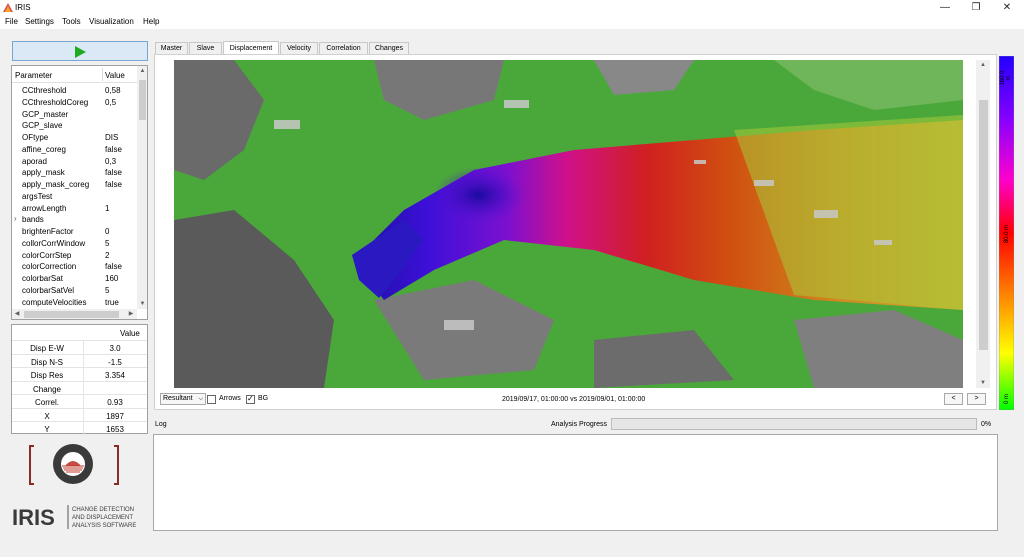 The image size is (1024, 557). Describe the element at coordinates (74, 90) in the screenshot. I see `parameter-row: CCthreshold 0,58` at that location.